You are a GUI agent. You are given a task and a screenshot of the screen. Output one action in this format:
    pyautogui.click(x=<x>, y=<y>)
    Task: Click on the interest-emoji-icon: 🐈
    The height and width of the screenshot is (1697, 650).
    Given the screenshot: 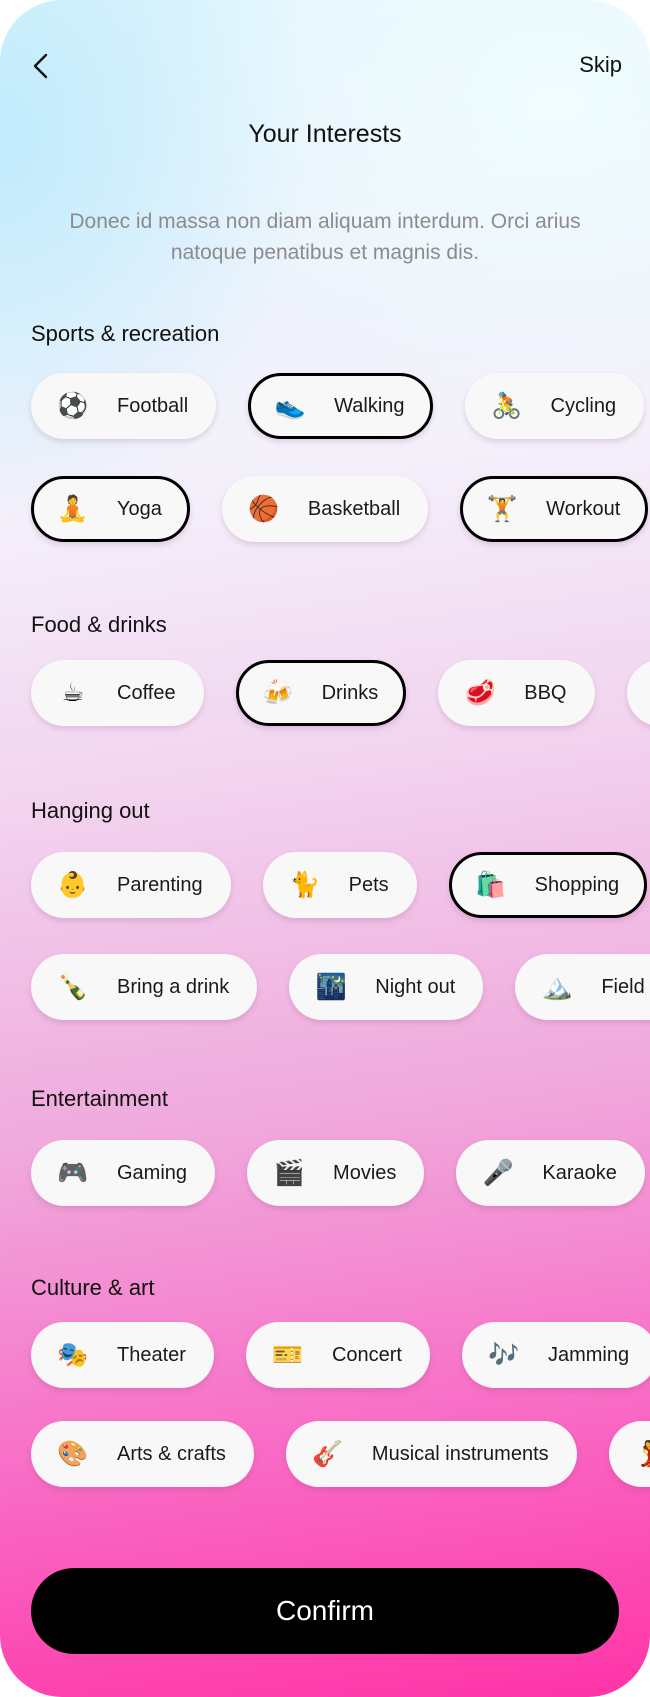 What is the action you would take?
    pyautogui.click(x=305, y=884)
    